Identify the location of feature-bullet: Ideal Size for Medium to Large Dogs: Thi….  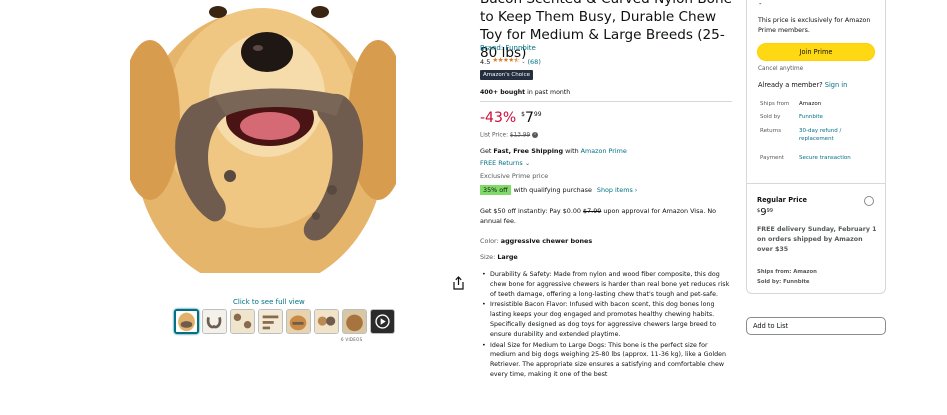
(606, 360).